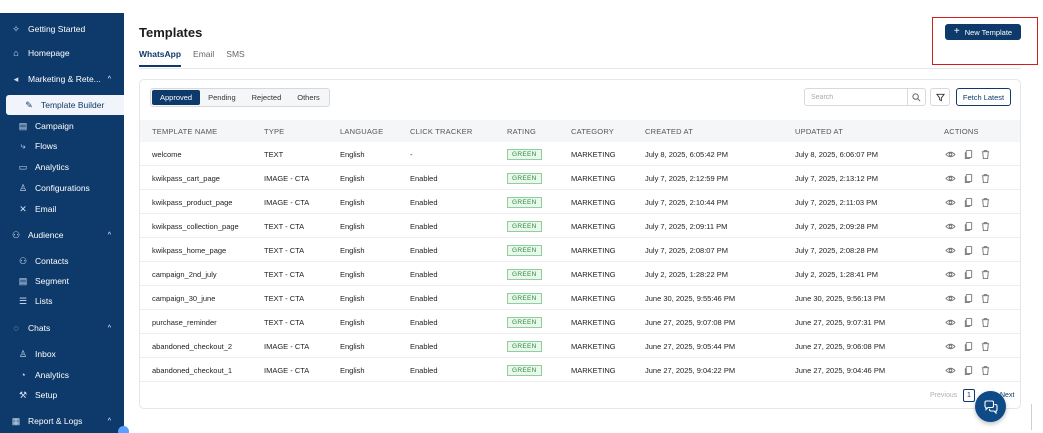  I want to click on sidebar-item-marketing: ◂ Marketing & Rete... ^, so click(62, 79).